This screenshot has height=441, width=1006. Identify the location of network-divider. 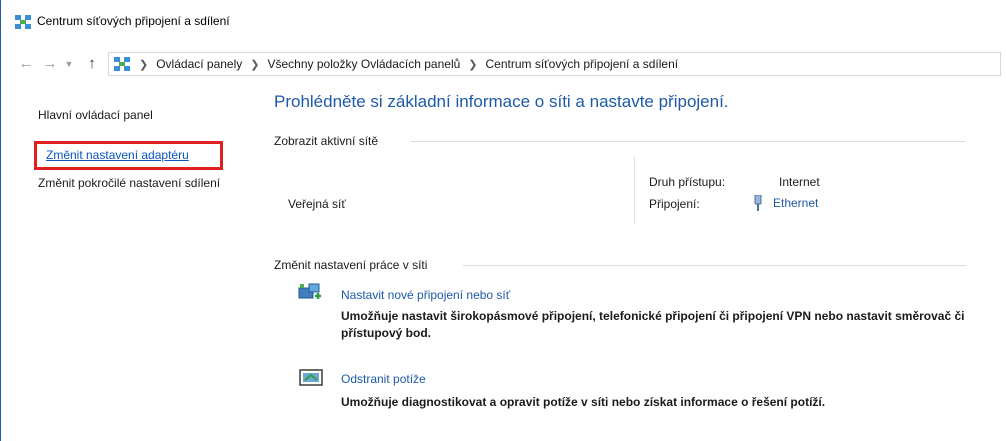
(634, 190).